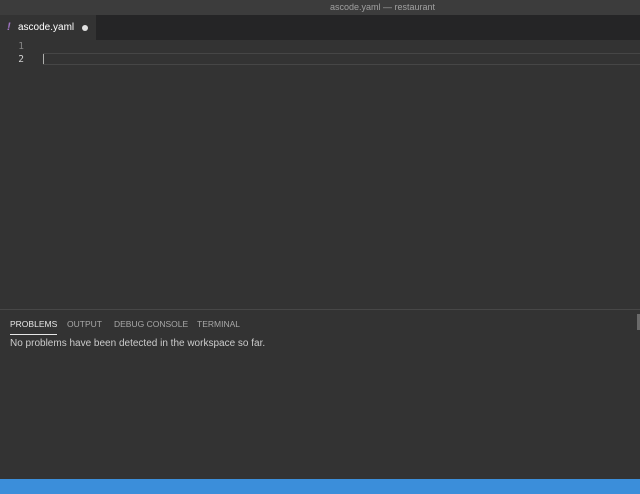 The image size is (640, 494). Describe the element at coordinates (341, 59) in the screenshot. I see `current-line-highlight` at that location.